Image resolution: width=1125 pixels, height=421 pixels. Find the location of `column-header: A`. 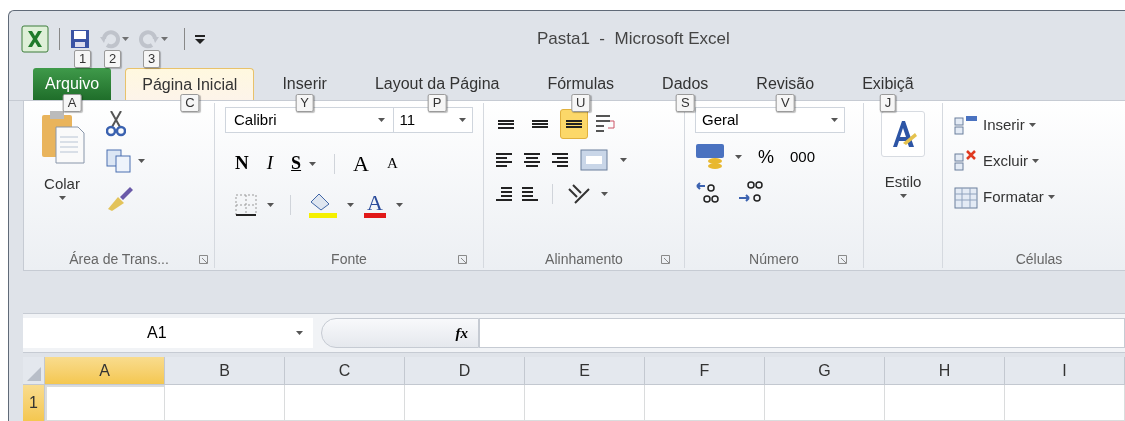

column-header: A is located at coordinates (105, 371).